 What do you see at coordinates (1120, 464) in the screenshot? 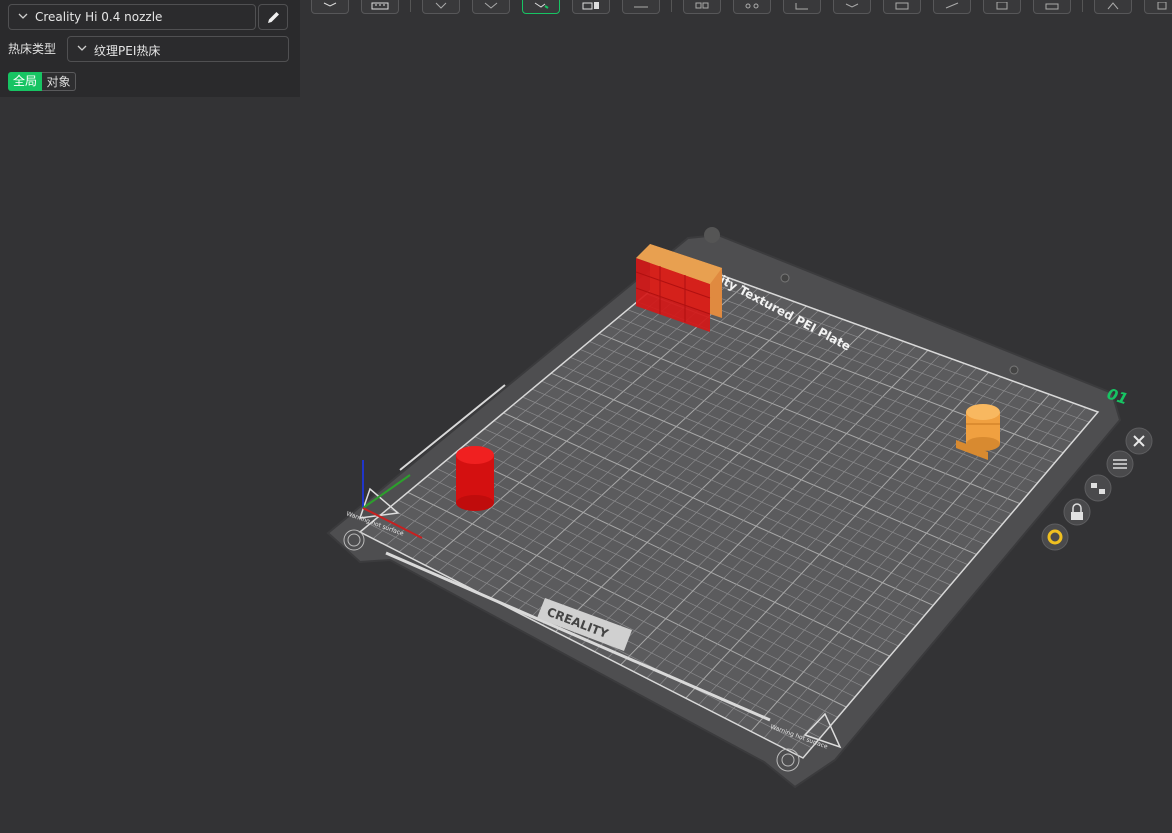
I see `plate-settings-button` at bounding box center [1120, 464].